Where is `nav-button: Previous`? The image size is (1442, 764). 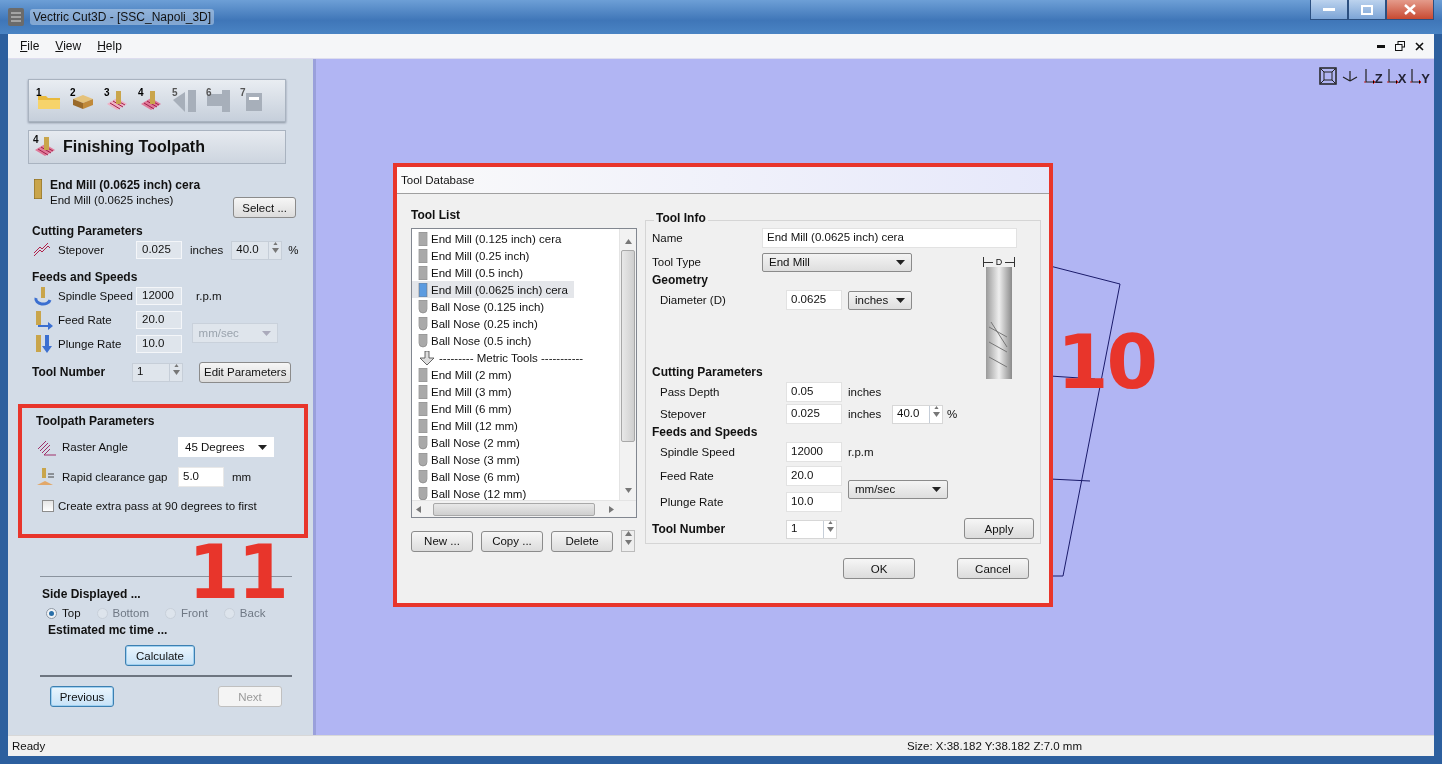 nav-button: Previous is located at coordinates (82, 696).